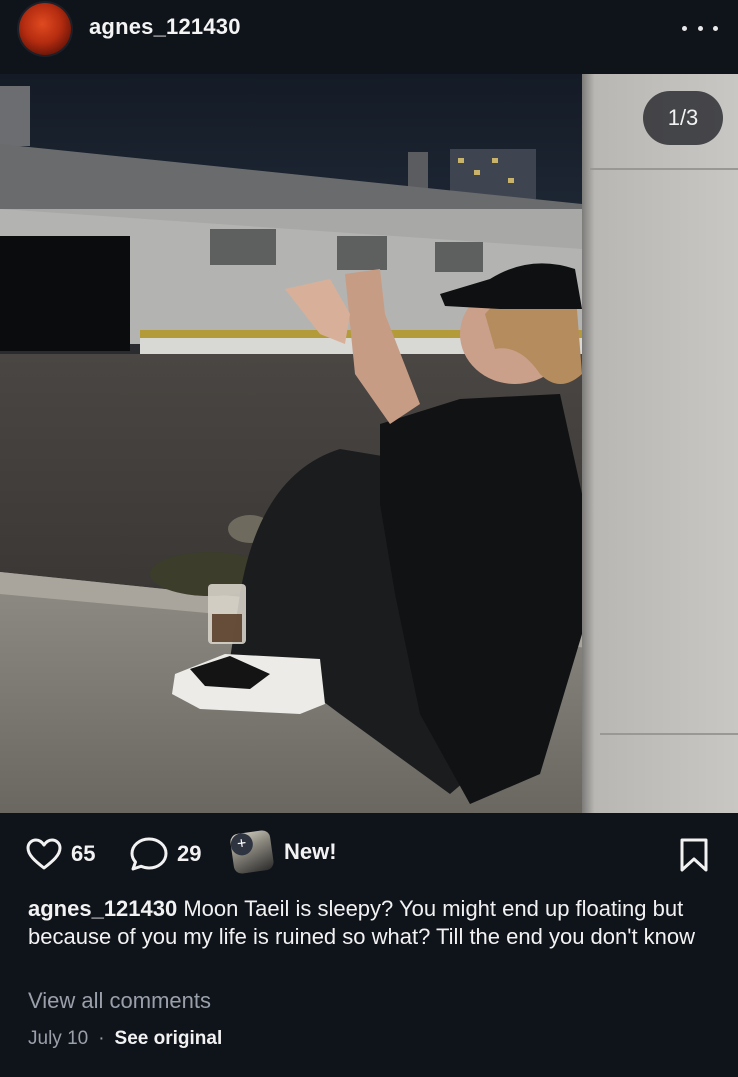  I want to click on image-counter: 1/3, so click(683, 118).